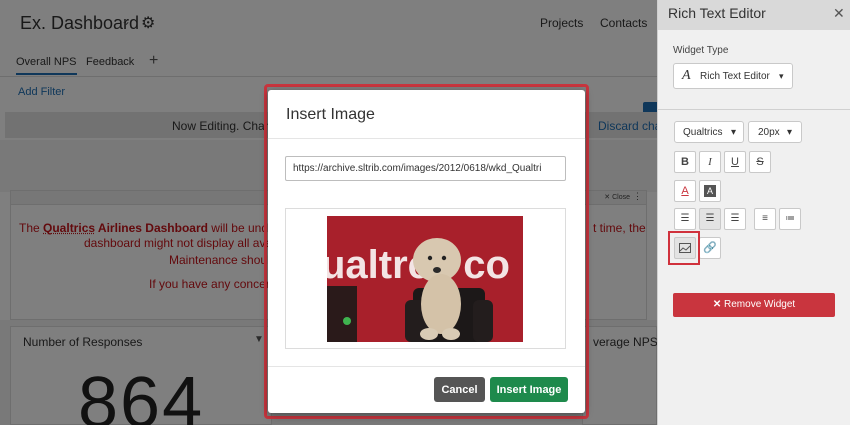  Describe the element at coordinates (686, 75) in the screenshot. I see `font-icon: A` at that location.